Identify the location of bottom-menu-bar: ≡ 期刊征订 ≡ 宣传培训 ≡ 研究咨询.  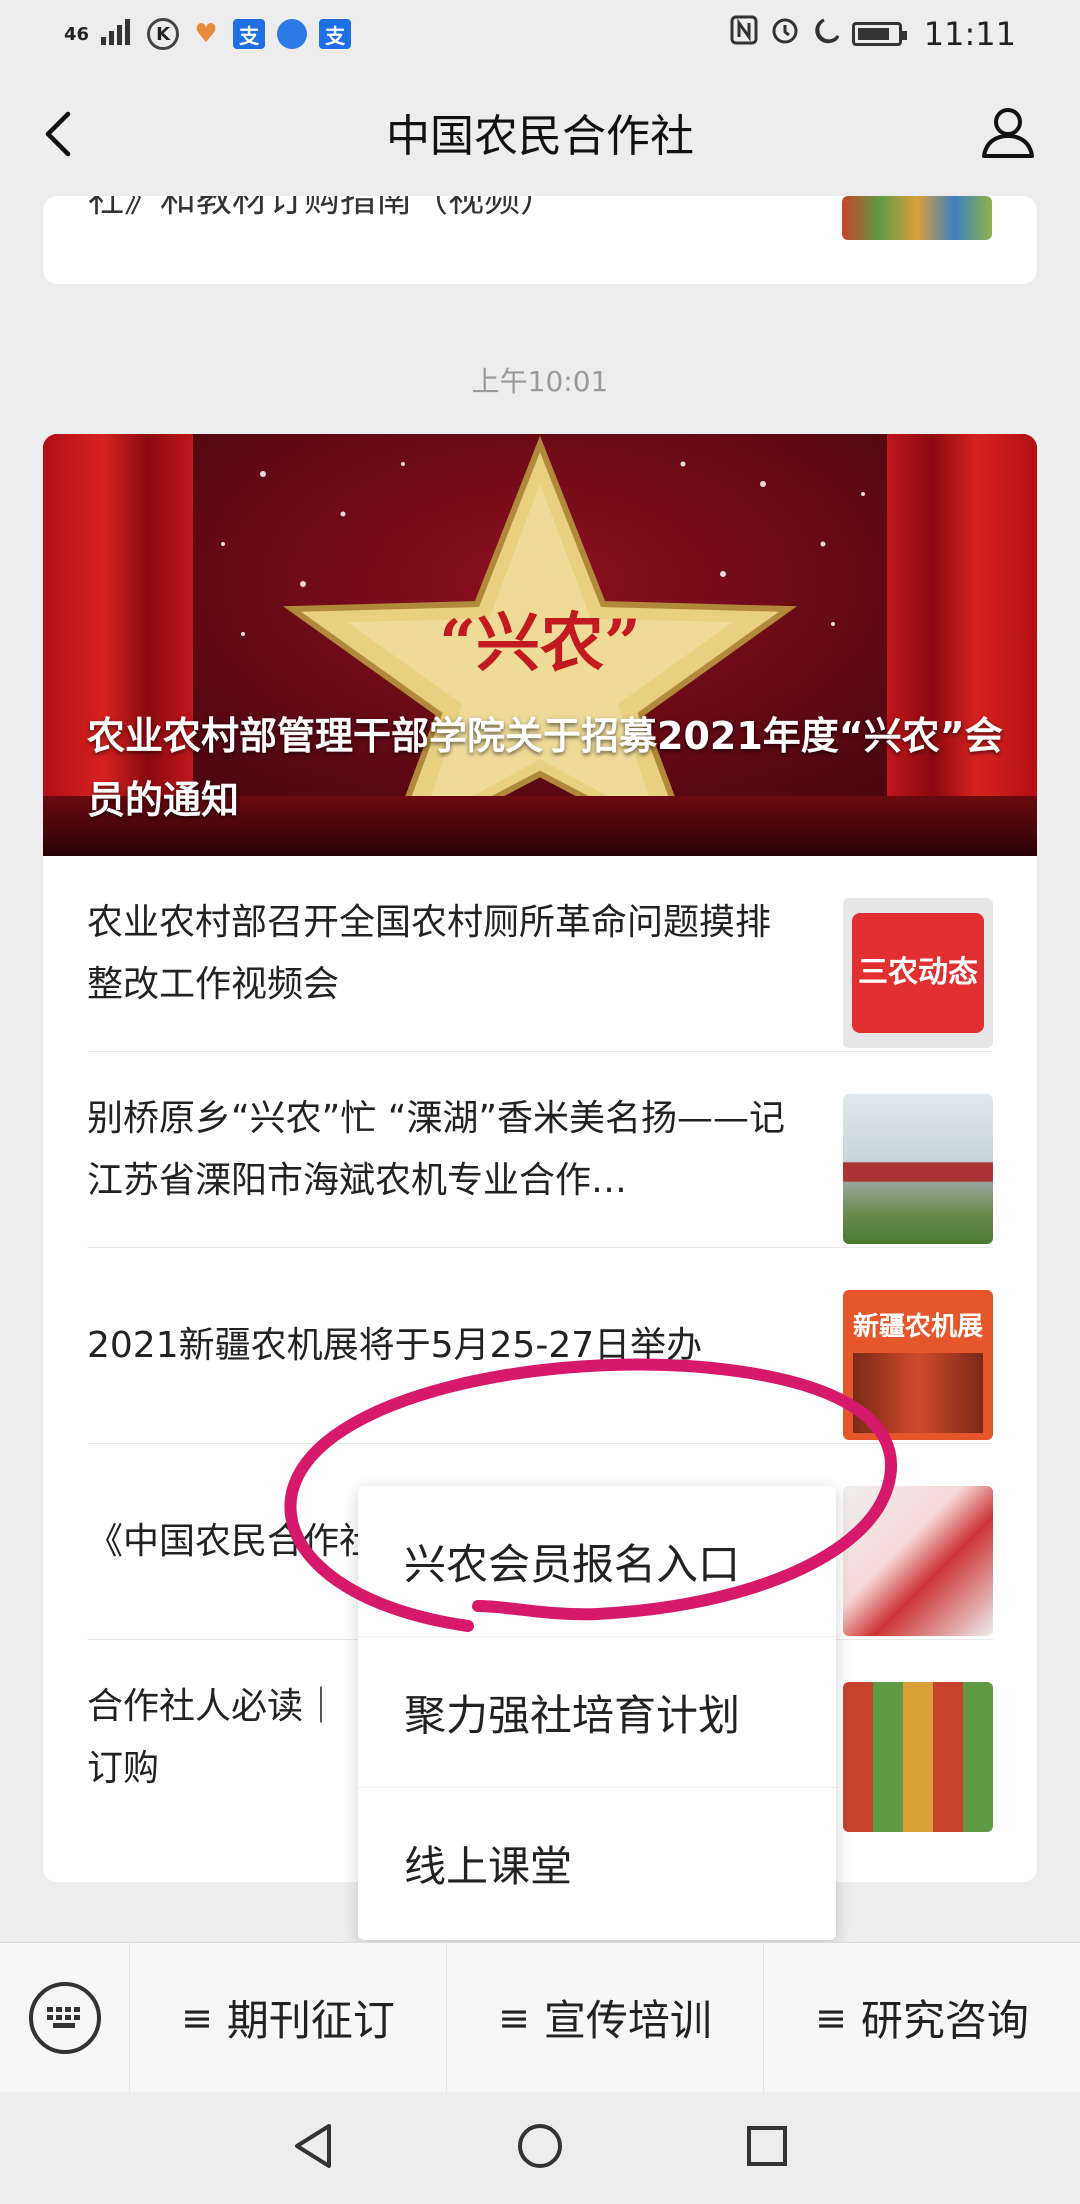
(540, 2017).